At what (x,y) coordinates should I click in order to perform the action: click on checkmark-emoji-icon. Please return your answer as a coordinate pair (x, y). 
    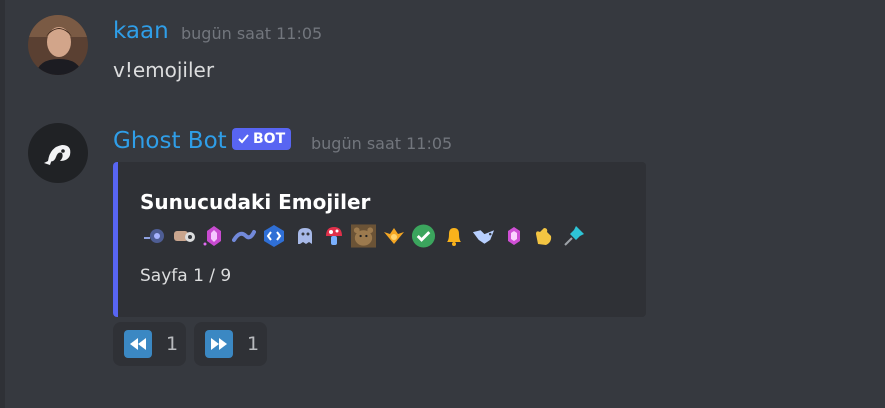
    Looking at the image, I should click on (423, 236).